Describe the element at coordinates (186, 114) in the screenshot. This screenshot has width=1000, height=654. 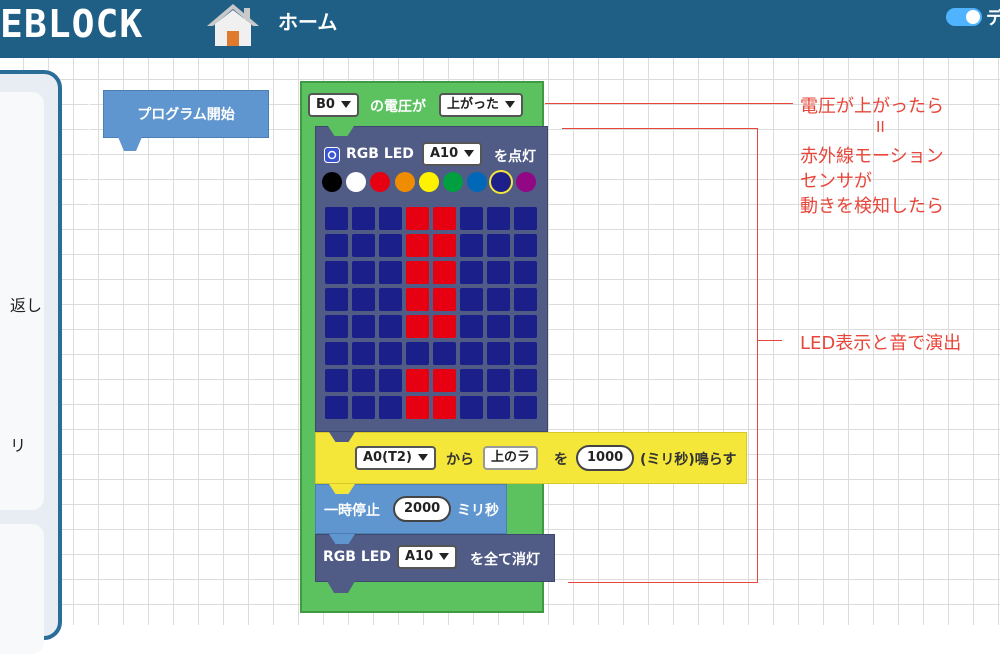
I see `program-start-block: プログラム開始` at that location.